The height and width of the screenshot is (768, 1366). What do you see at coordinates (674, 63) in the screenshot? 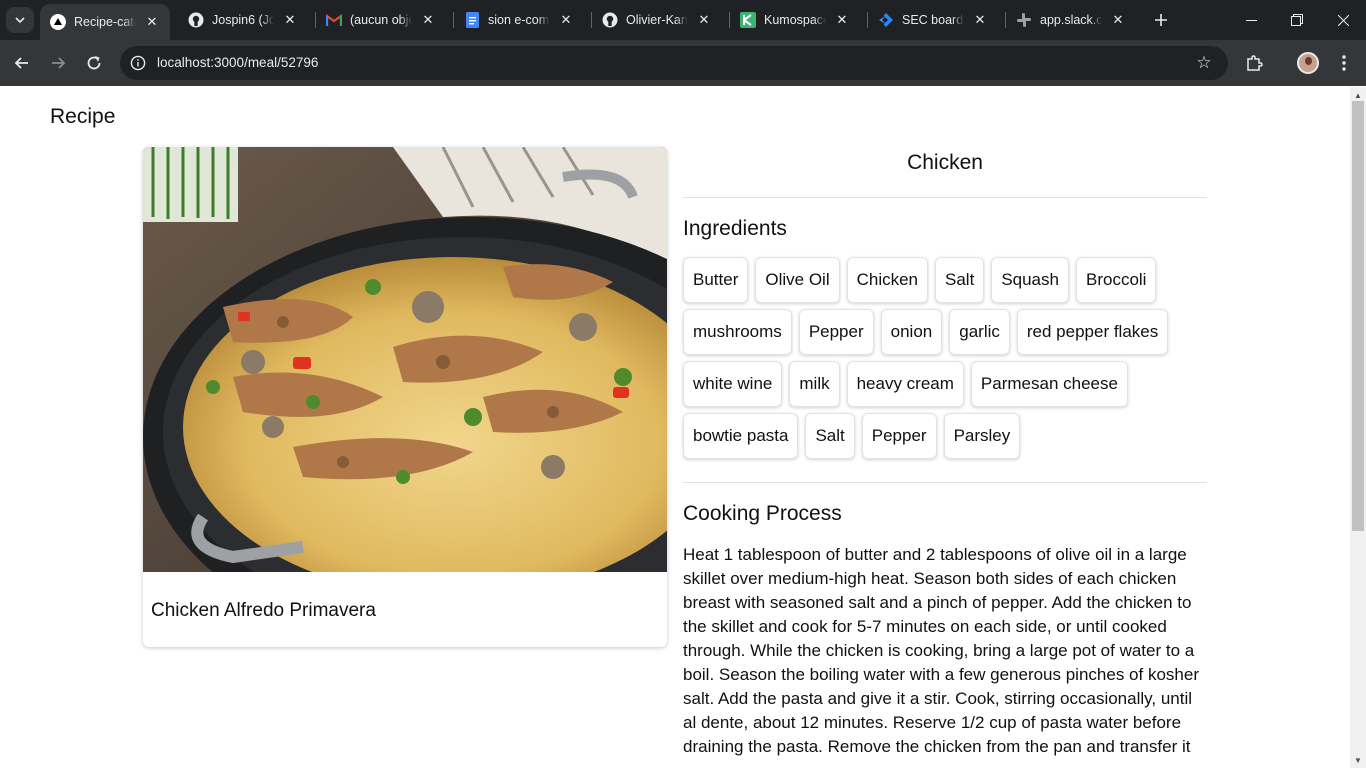
I see `address-bar: localhost:3000/meal/52796 ☆` at bounding box center [674, 63].